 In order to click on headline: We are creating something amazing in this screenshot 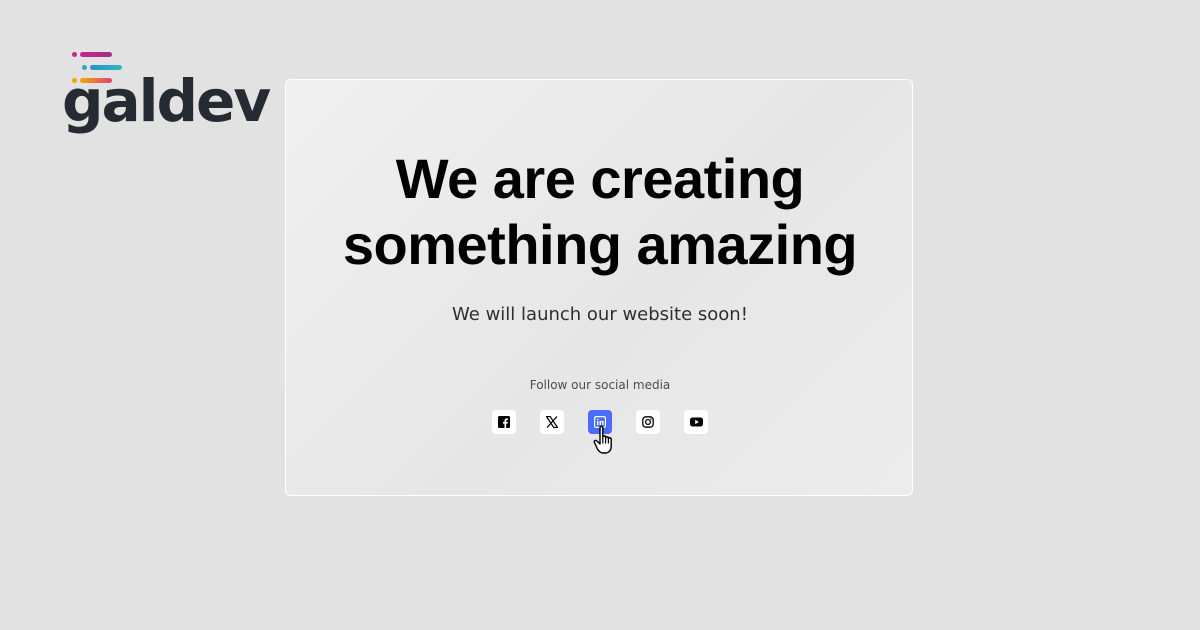, I will do `click(600, 212)`.